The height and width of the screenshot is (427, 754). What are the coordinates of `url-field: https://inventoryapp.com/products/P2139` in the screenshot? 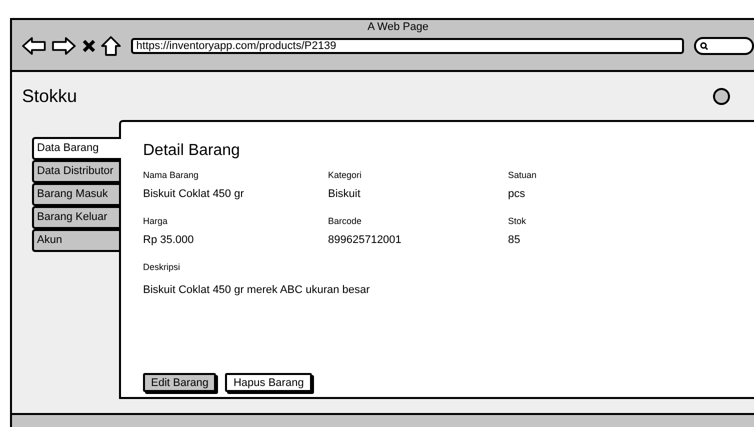 It's located at (407, 46).